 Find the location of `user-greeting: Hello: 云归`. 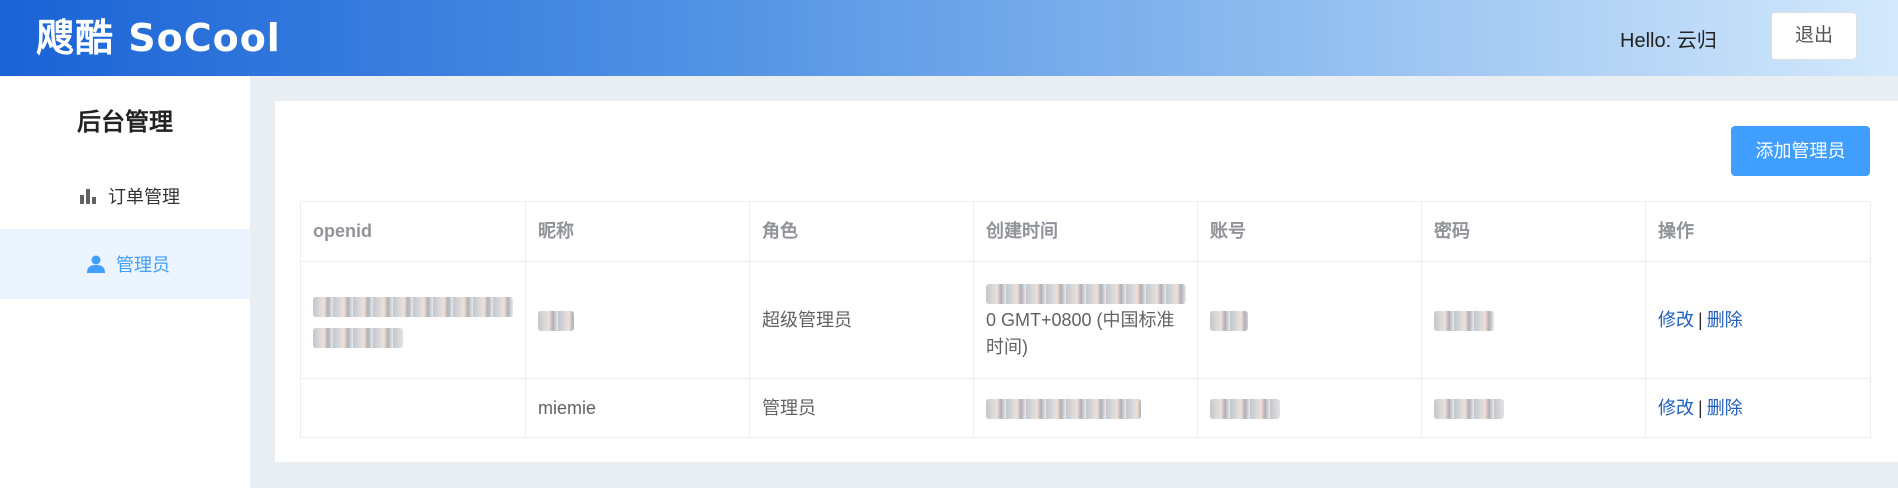

user-greeting: Hello: 云归 is located at coordinates (1668, 41).